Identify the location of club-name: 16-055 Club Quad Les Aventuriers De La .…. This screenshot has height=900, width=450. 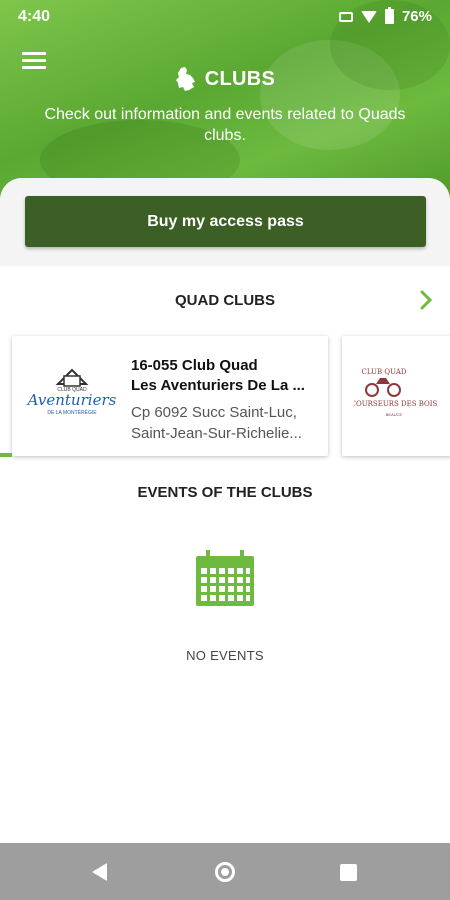
(226, 376).